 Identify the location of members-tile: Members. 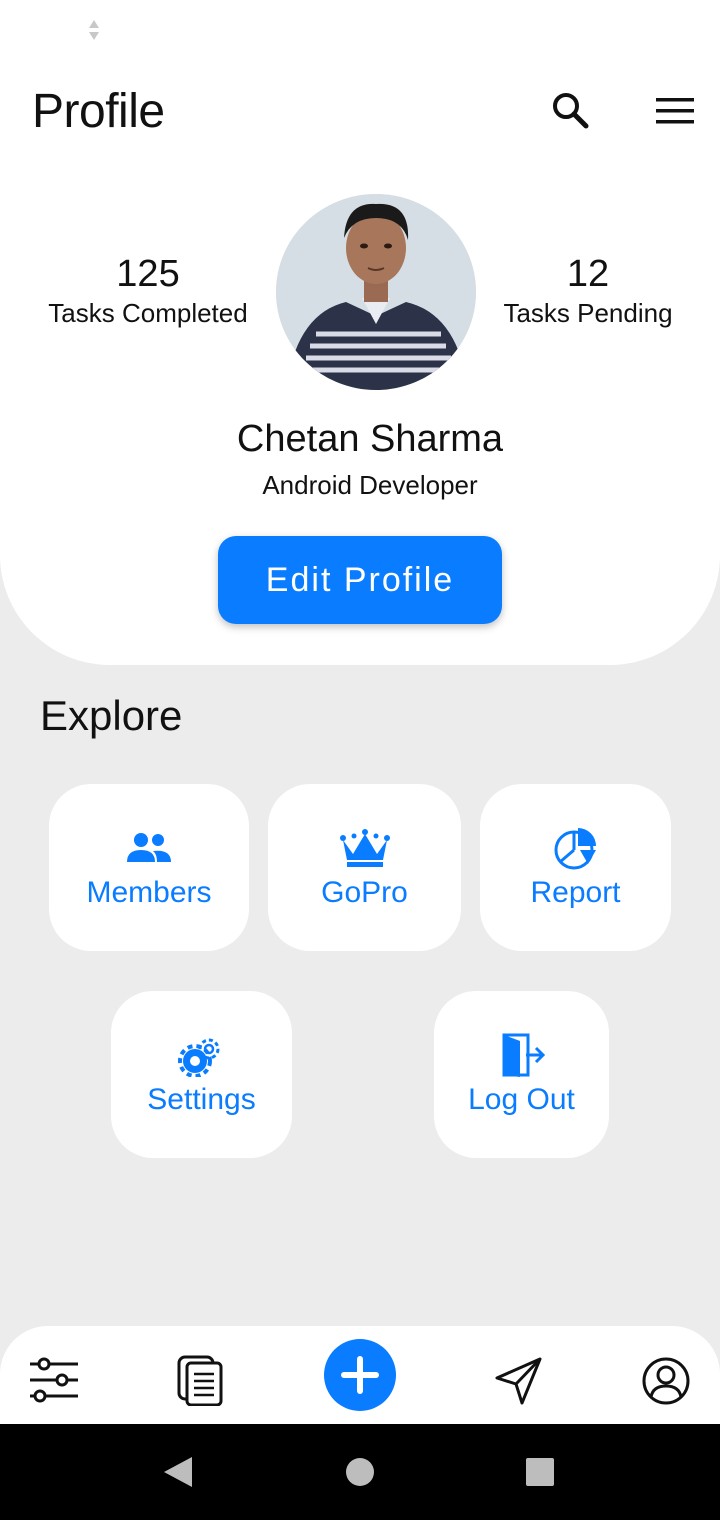
(149, 867).